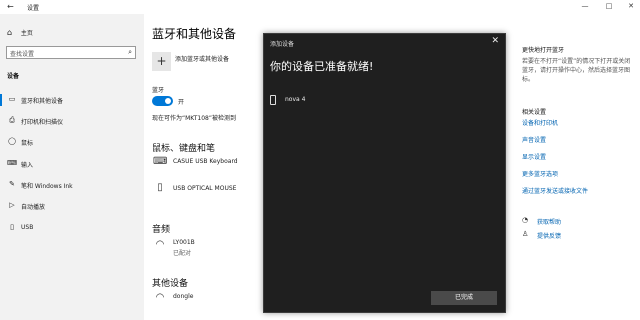 Image resolution: width=640 pixels, height=320 pixels. I want to click on help-icon: ◔, so click(525, 220).